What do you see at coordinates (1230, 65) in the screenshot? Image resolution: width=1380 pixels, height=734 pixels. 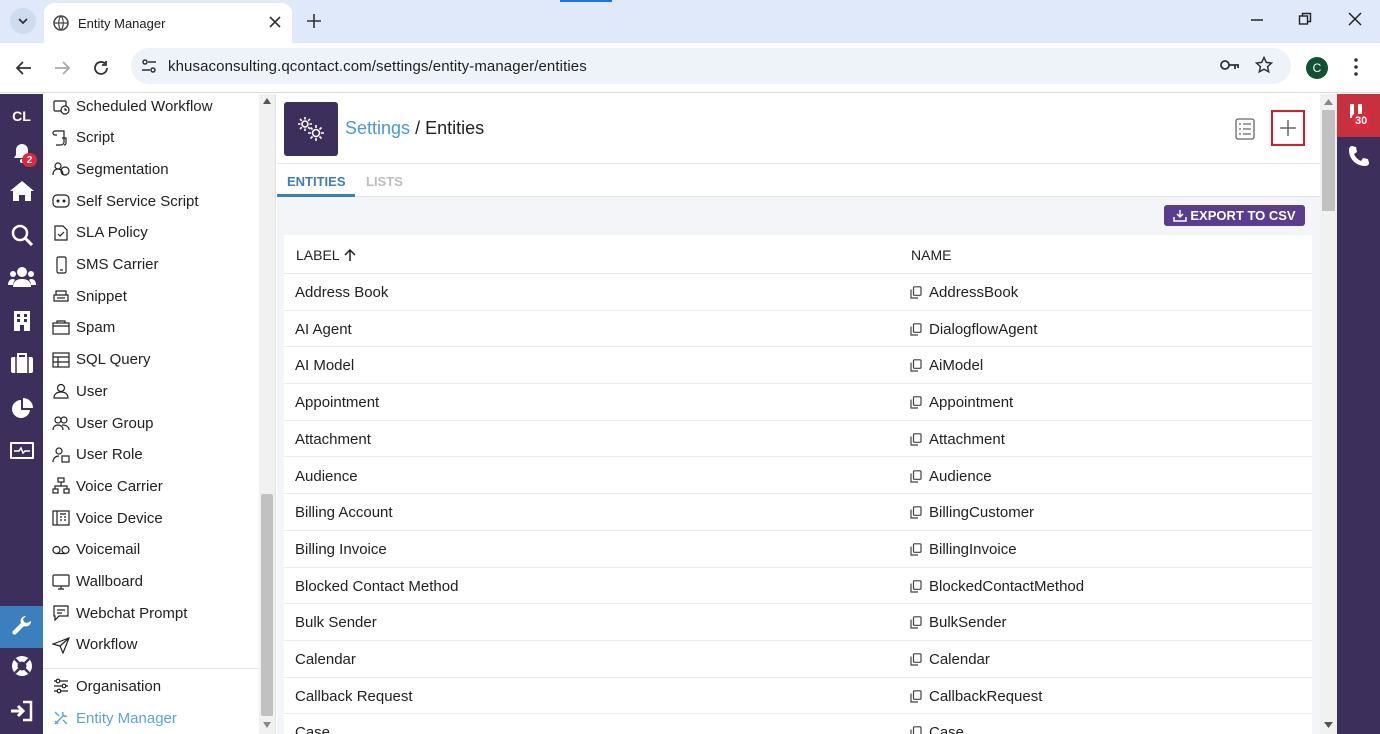 I see `password-key-icon` at bounding box center [1230, 65].